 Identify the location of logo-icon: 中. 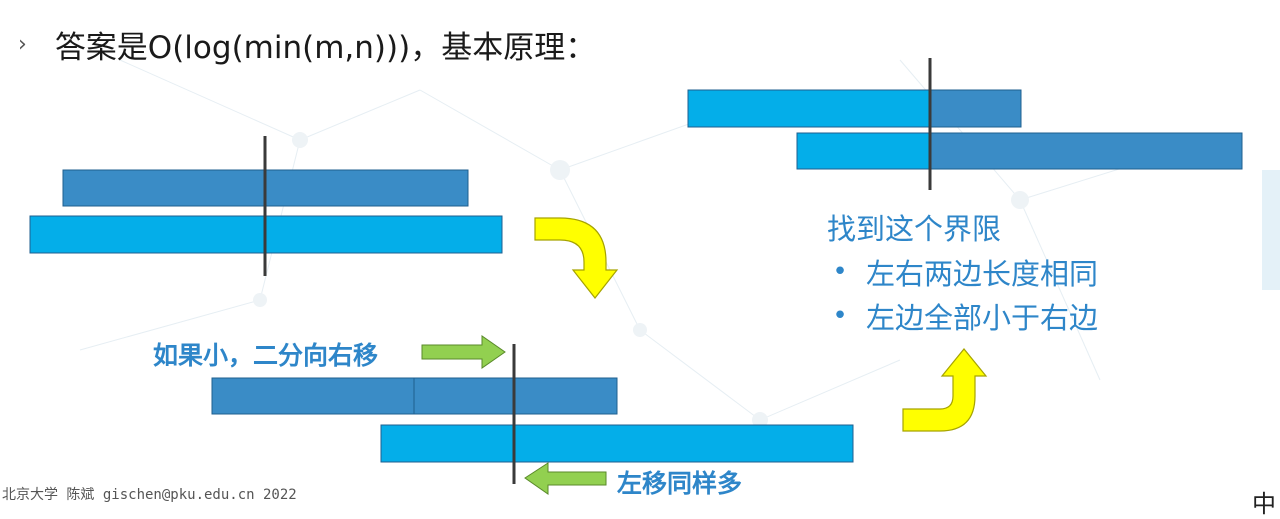
(1264, 504).